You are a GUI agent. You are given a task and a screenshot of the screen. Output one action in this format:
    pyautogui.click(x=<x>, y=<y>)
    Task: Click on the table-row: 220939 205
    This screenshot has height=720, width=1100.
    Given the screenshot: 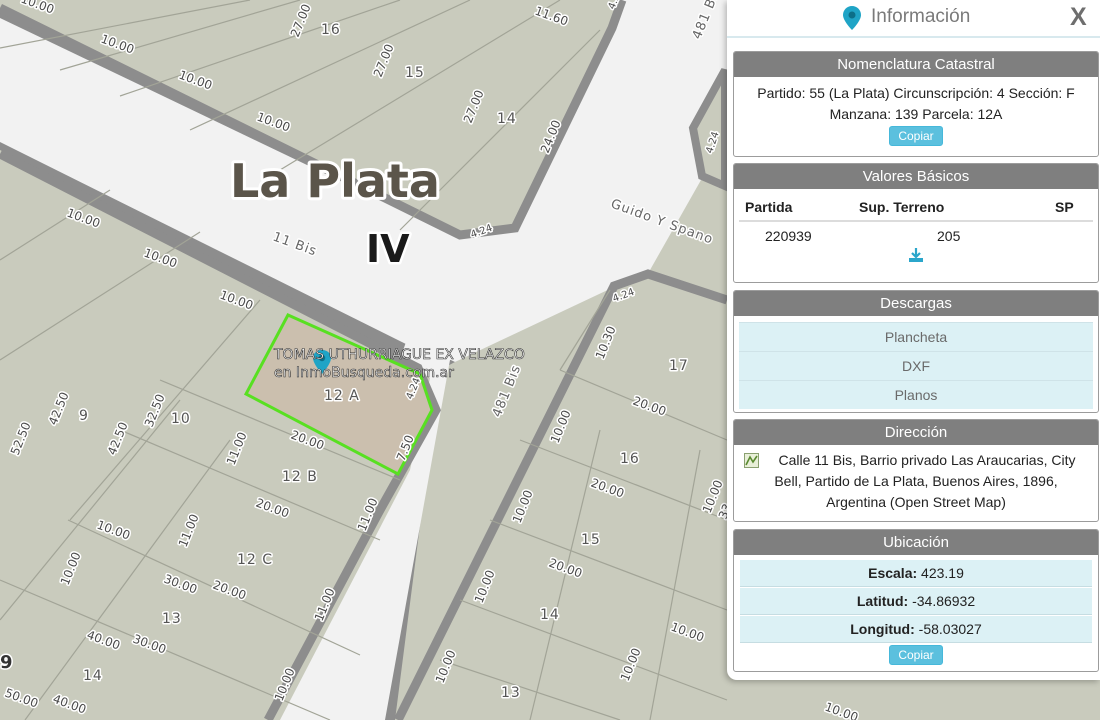 What is the action you would take?
    pyautogui.click(x=916, y=232)
    